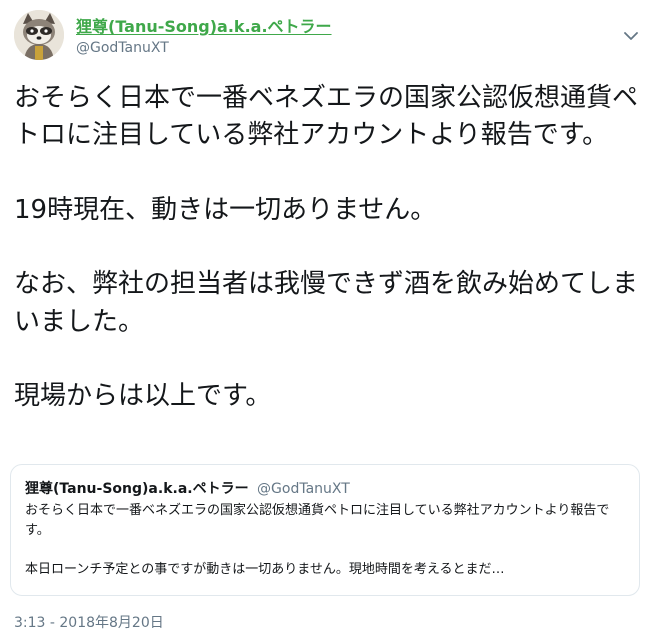  I want to click on avatar, so click(39, 35).